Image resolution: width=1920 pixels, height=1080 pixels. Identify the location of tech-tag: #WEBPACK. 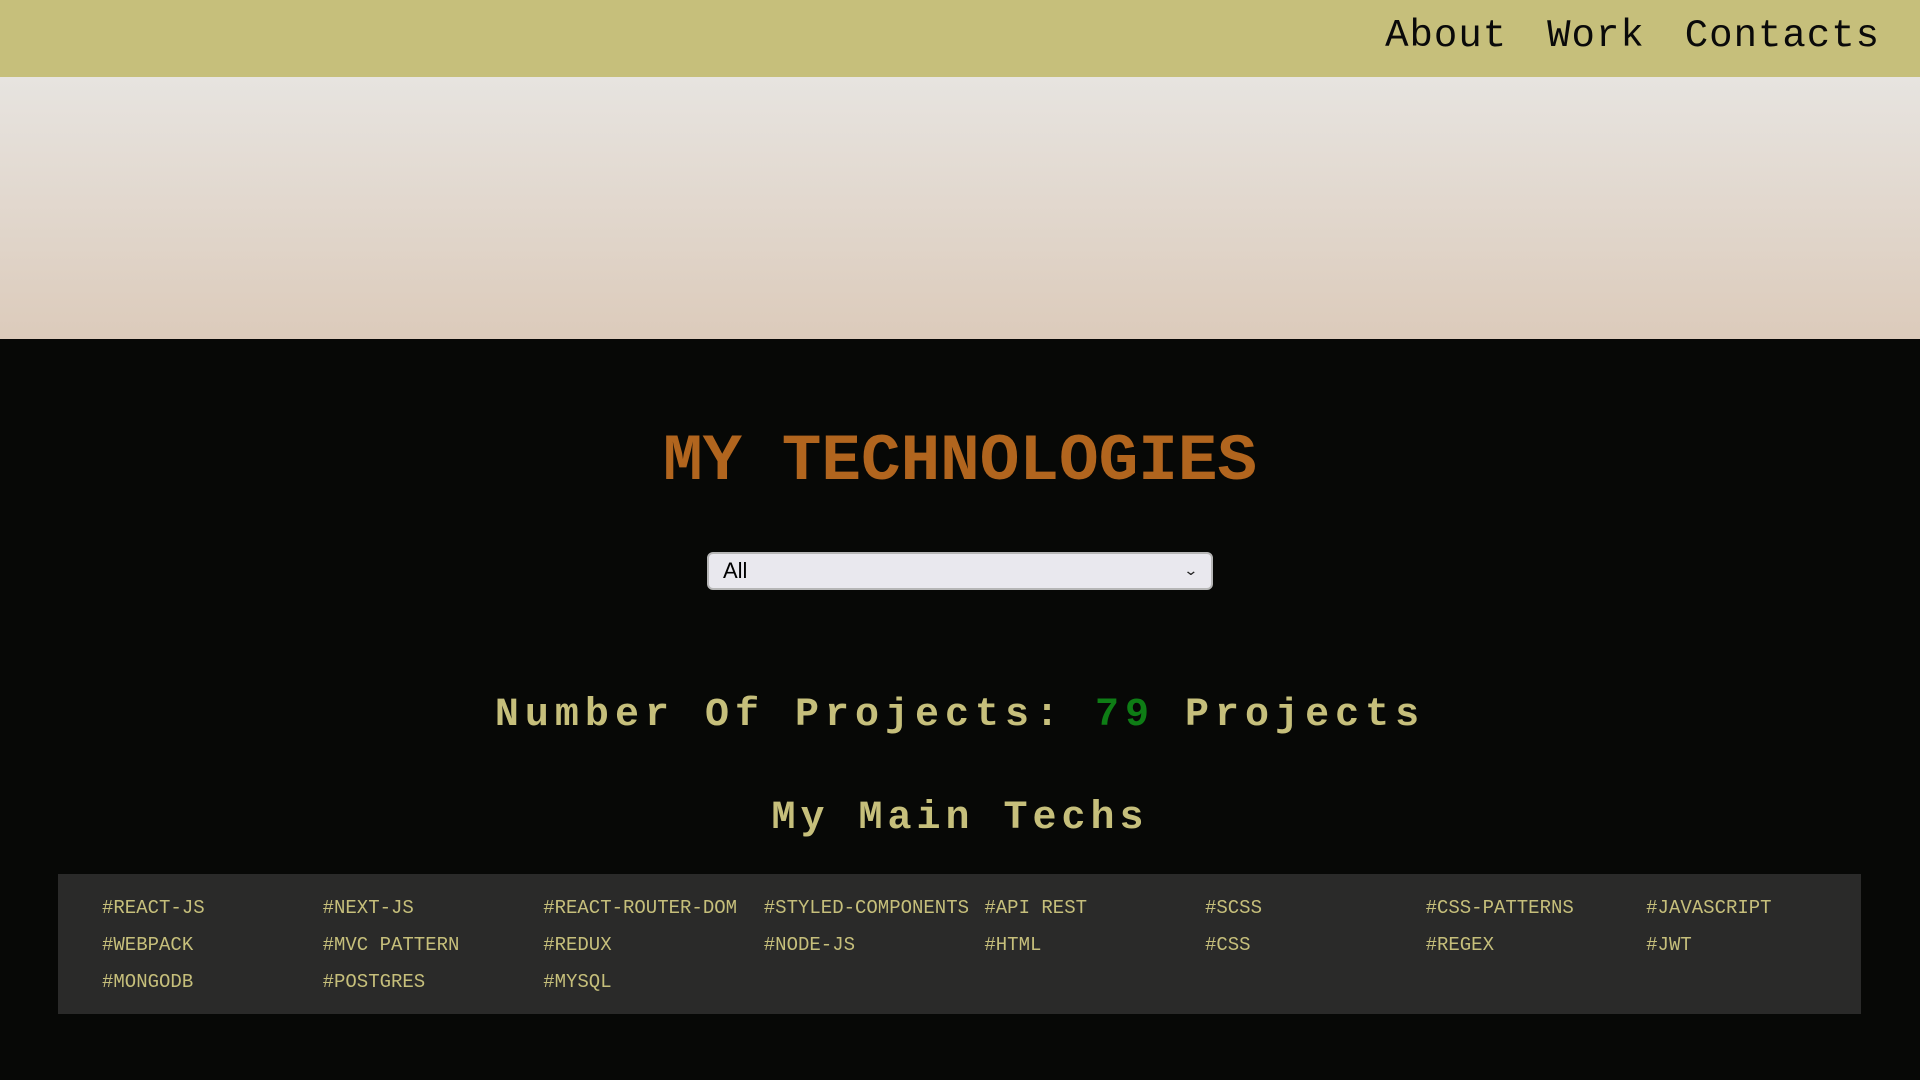
(148, 945).